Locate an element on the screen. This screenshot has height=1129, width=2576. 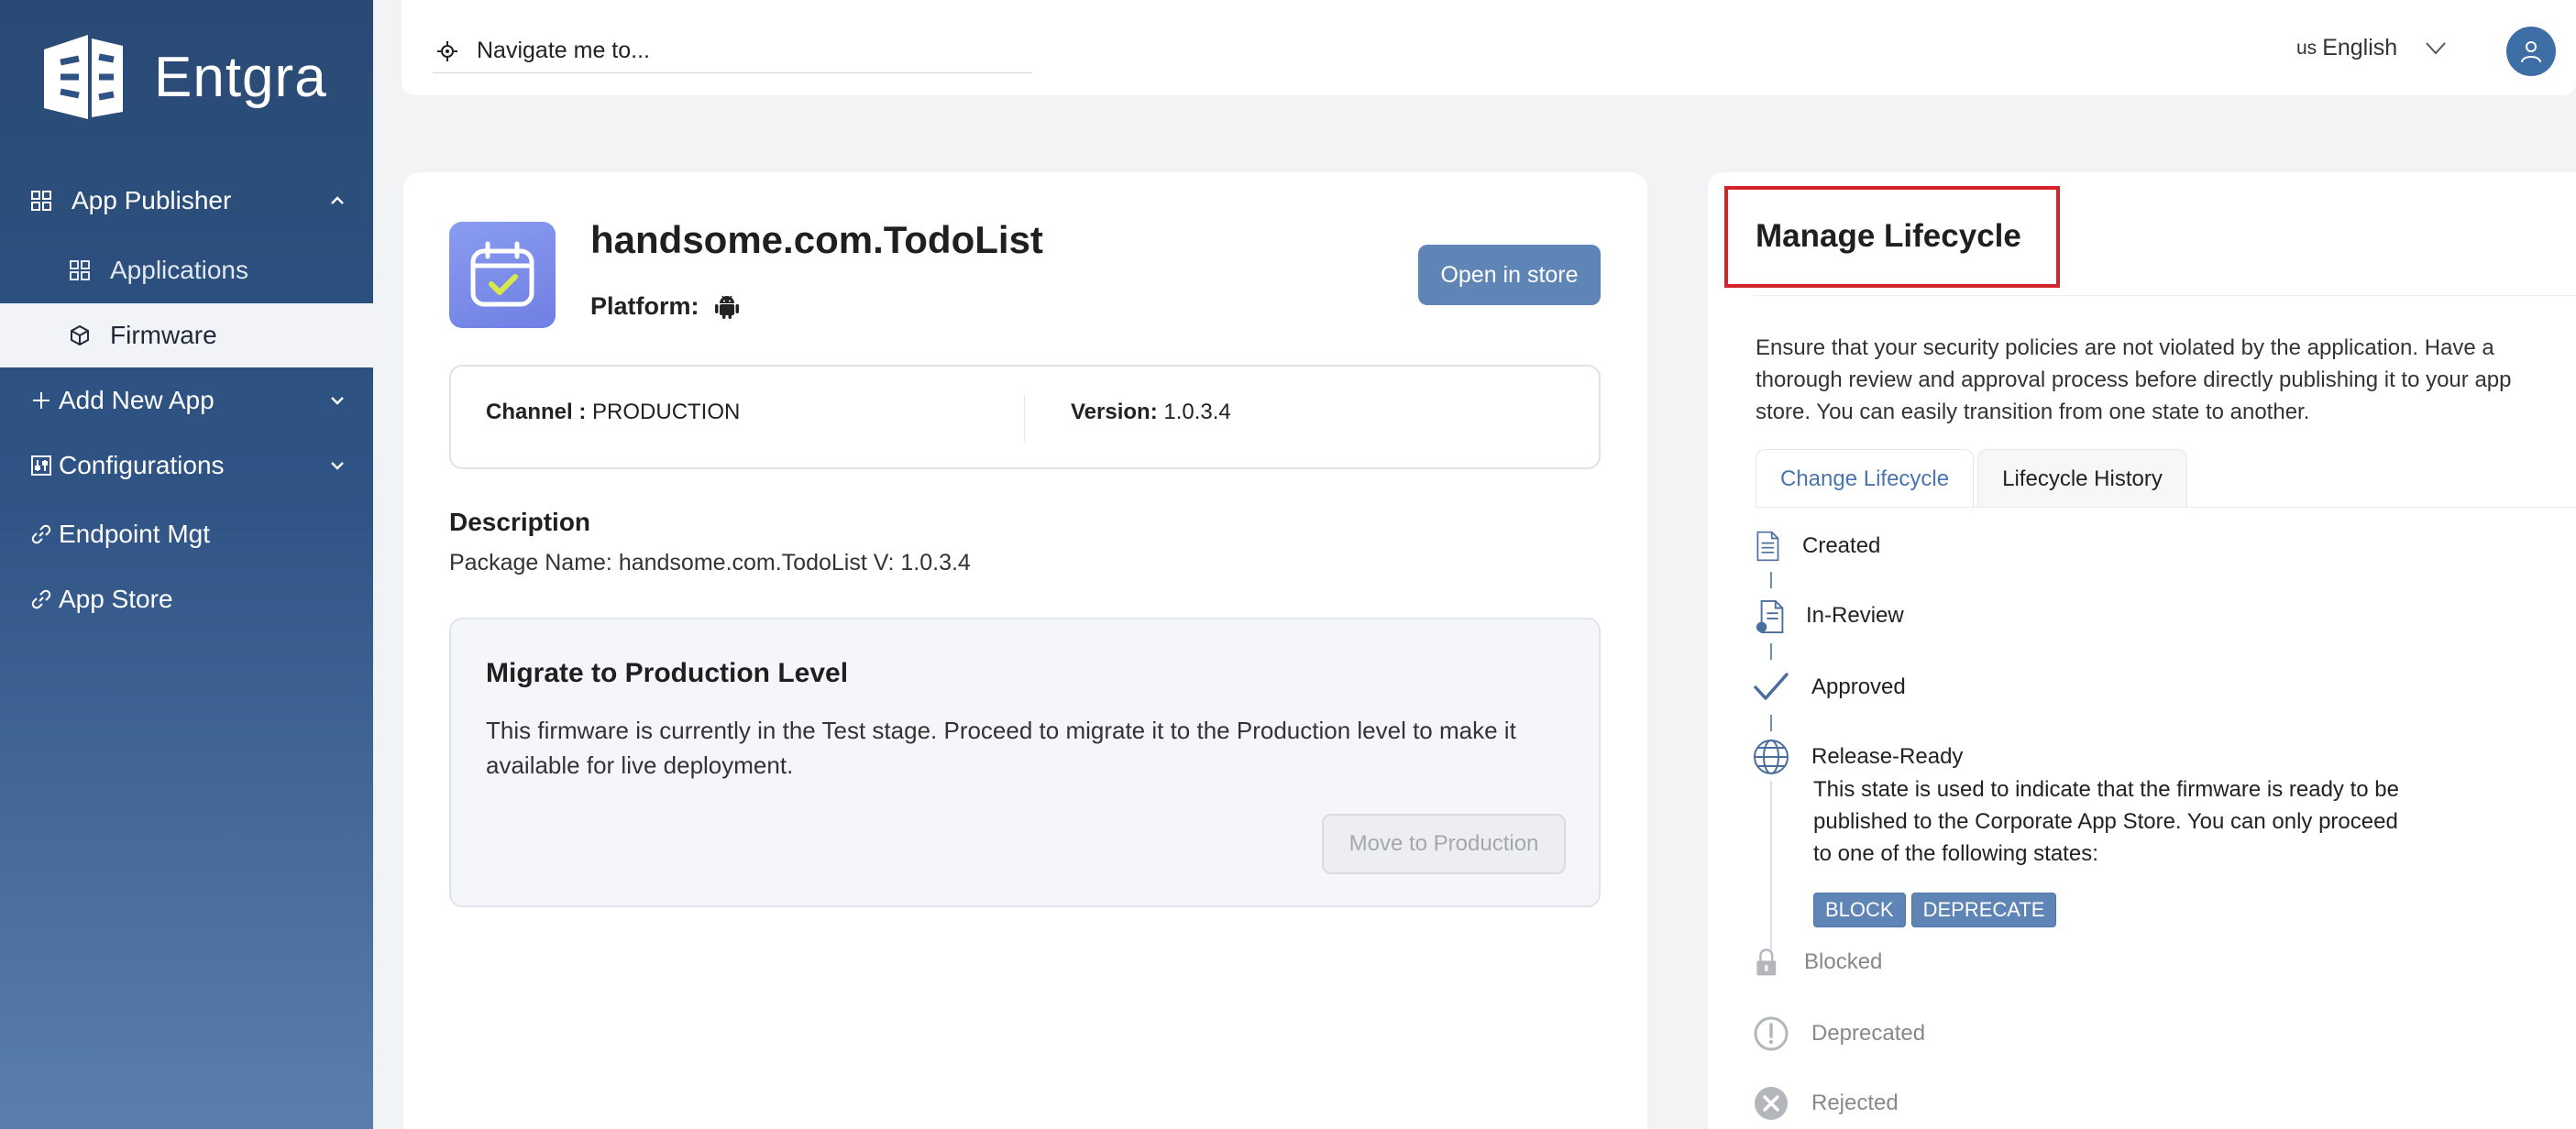
platform-label: Platform: is located at coordinates (644, 305).